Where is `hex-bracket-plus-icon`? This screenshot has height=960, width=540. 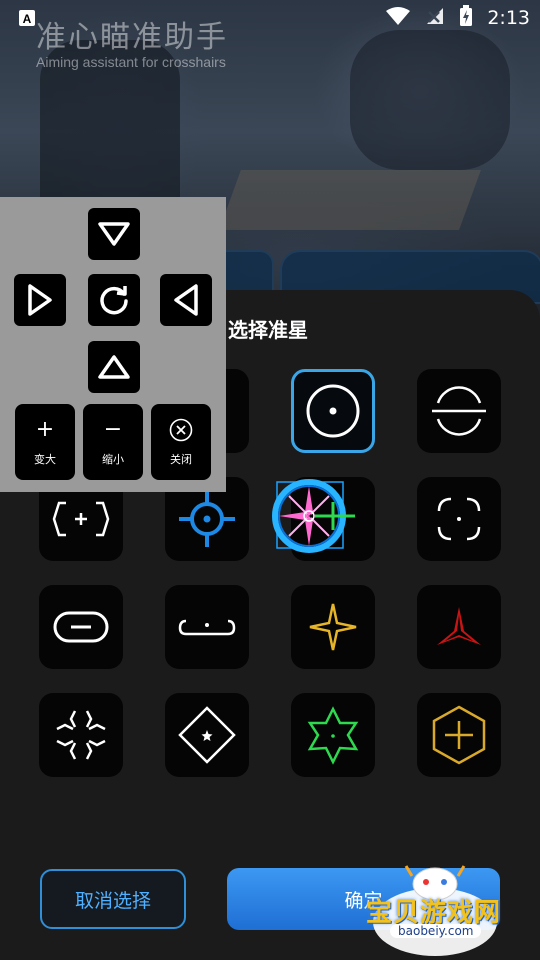
hex-bracket-plus-icon is located at coordinates (81, 519).